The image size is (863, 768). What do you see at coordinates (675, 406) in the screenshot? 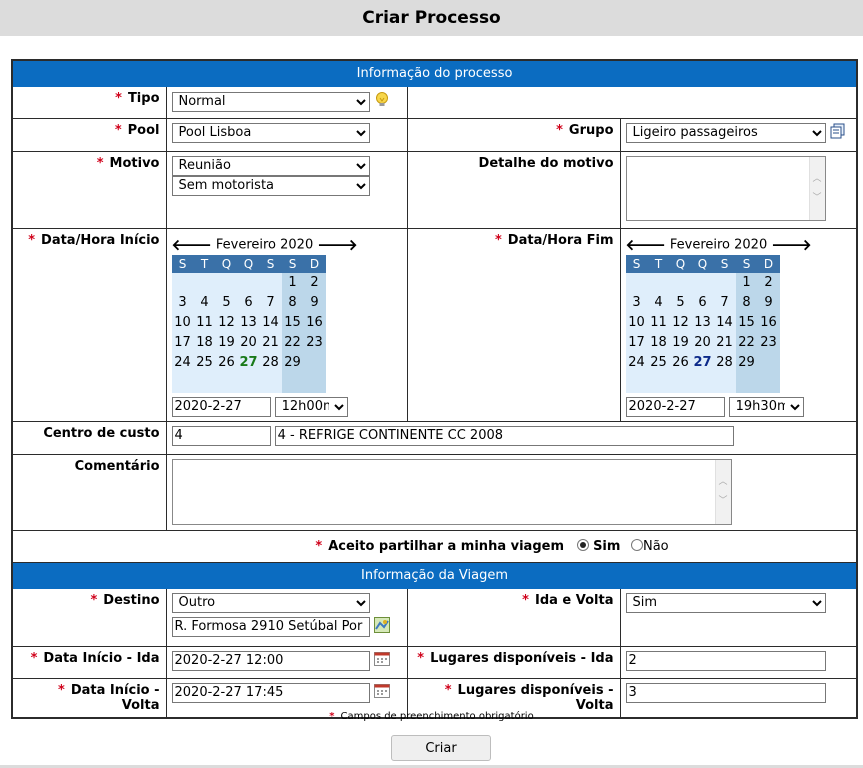
I see `end-date-input` at bounding box center [675, 406].